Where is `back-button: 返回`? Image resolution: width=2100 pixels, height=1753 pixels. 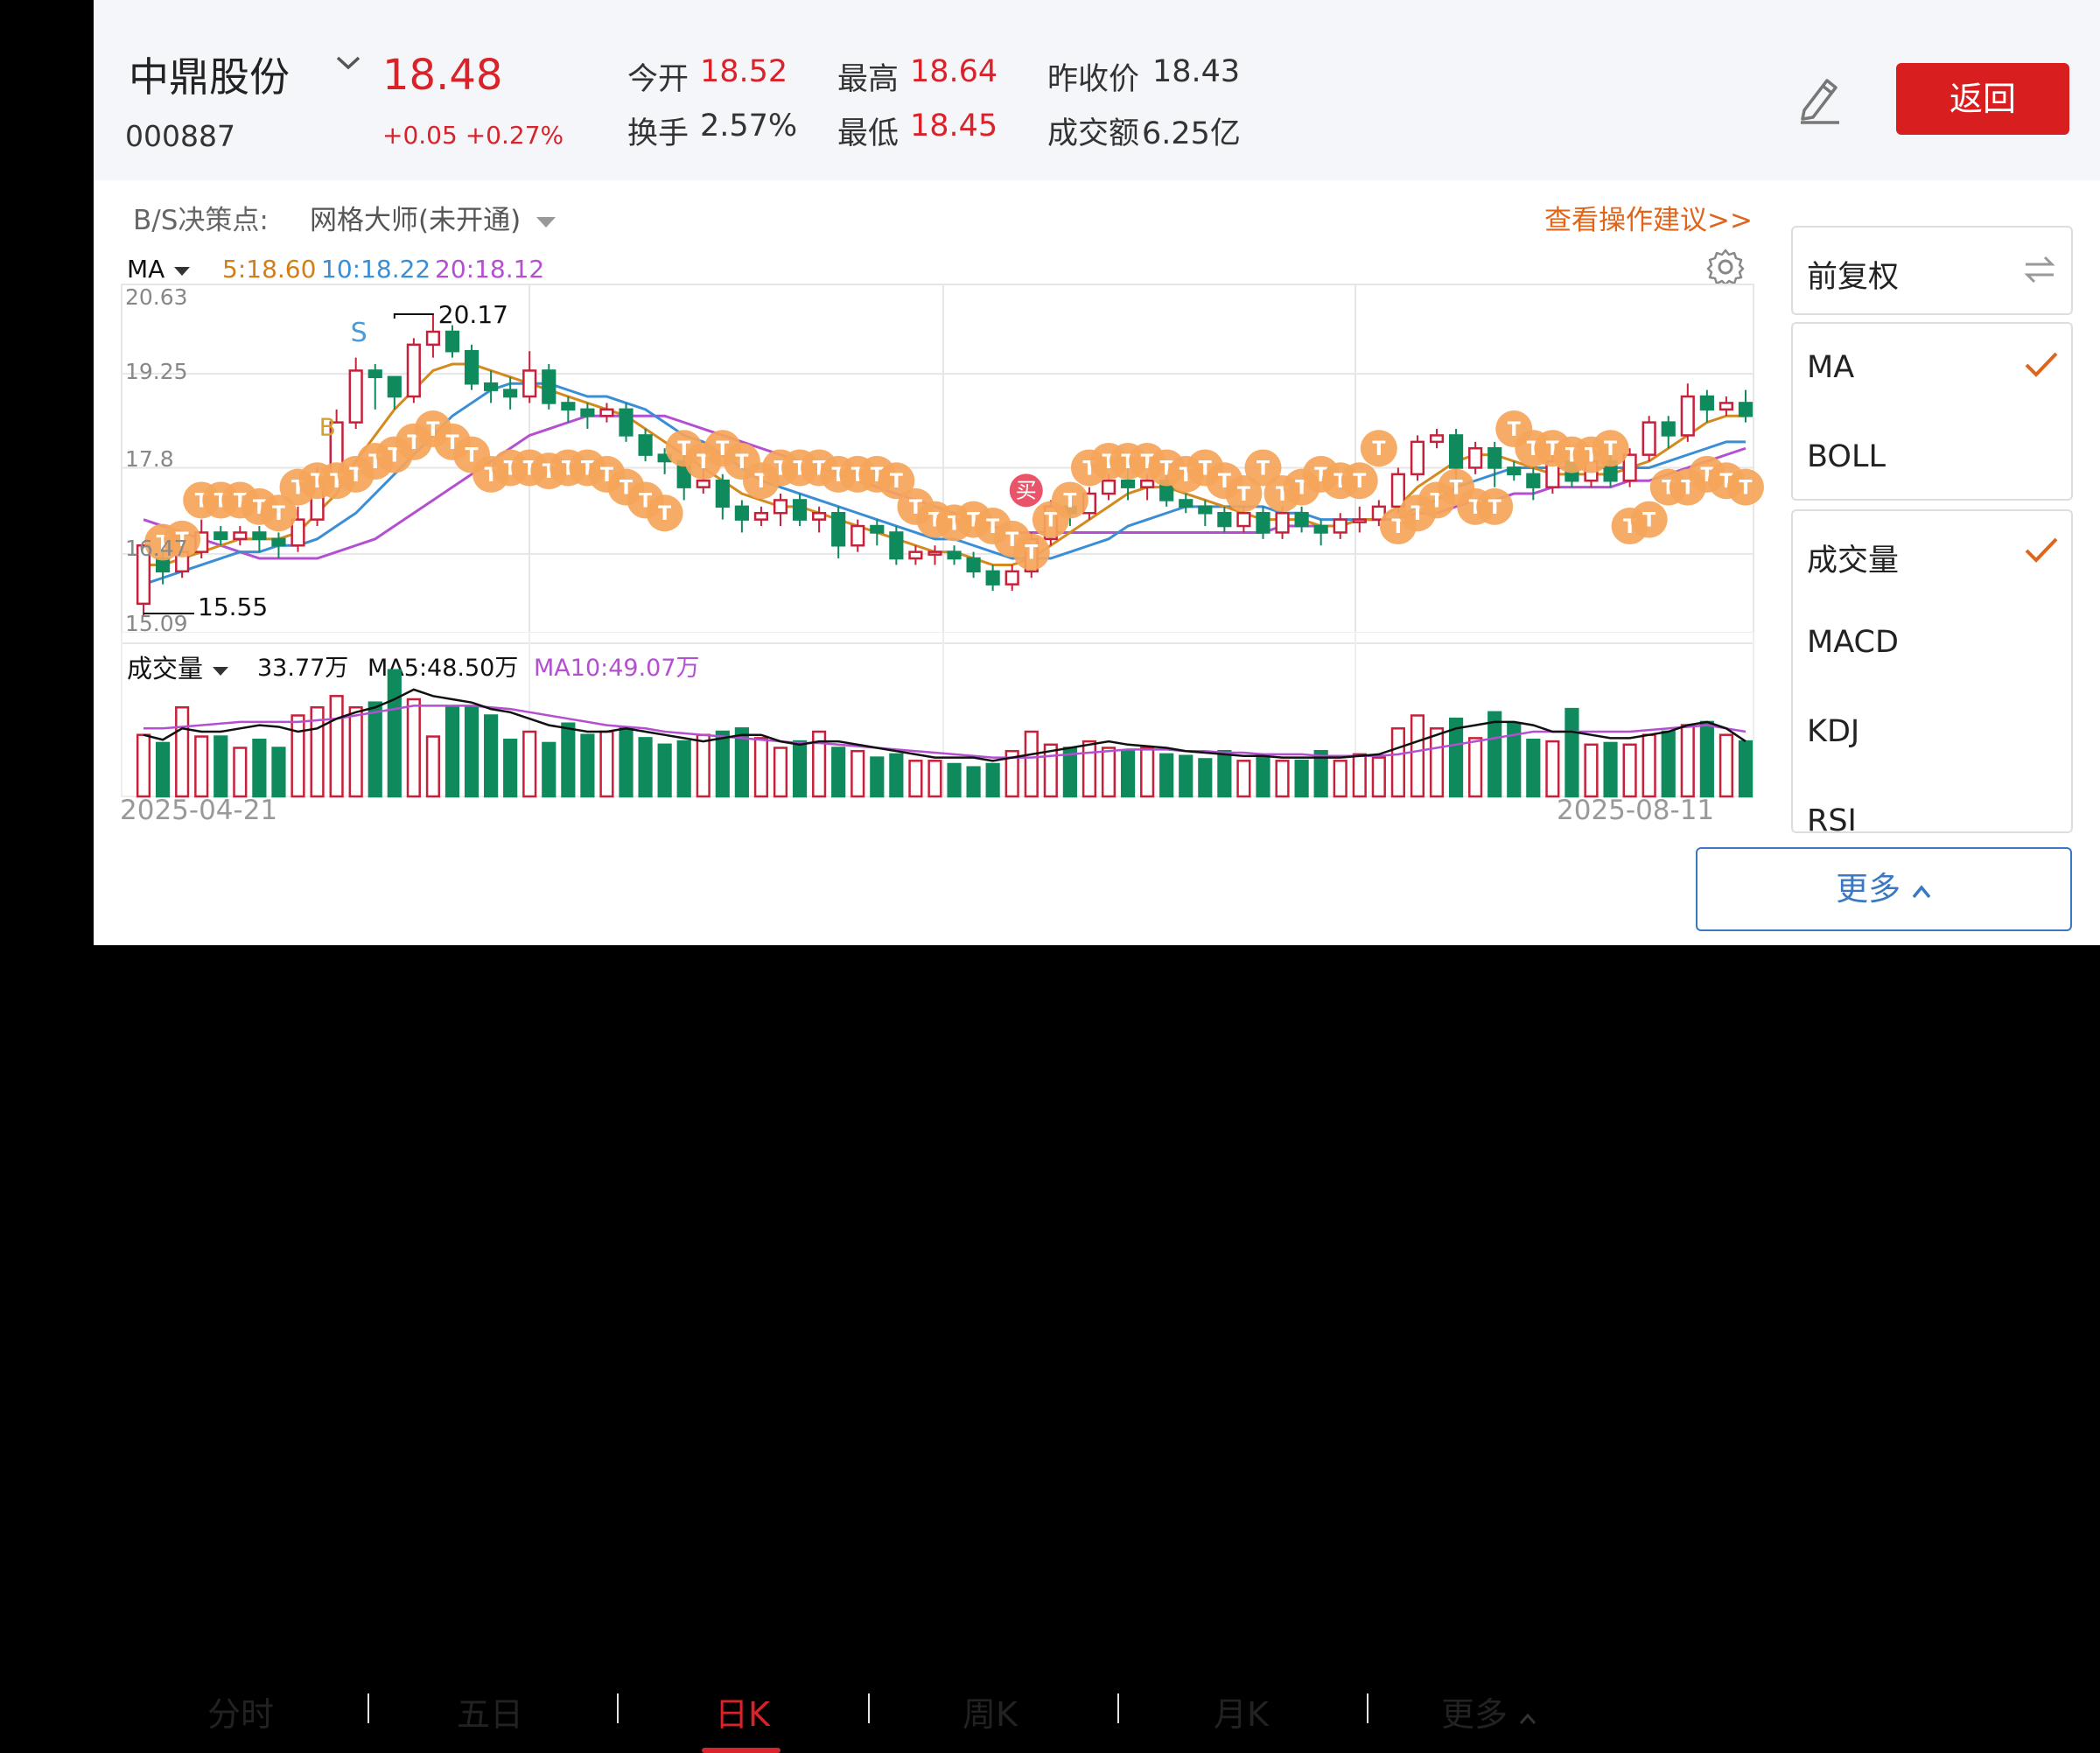
back-button: 返回 is located at coordinates (1982, 99).